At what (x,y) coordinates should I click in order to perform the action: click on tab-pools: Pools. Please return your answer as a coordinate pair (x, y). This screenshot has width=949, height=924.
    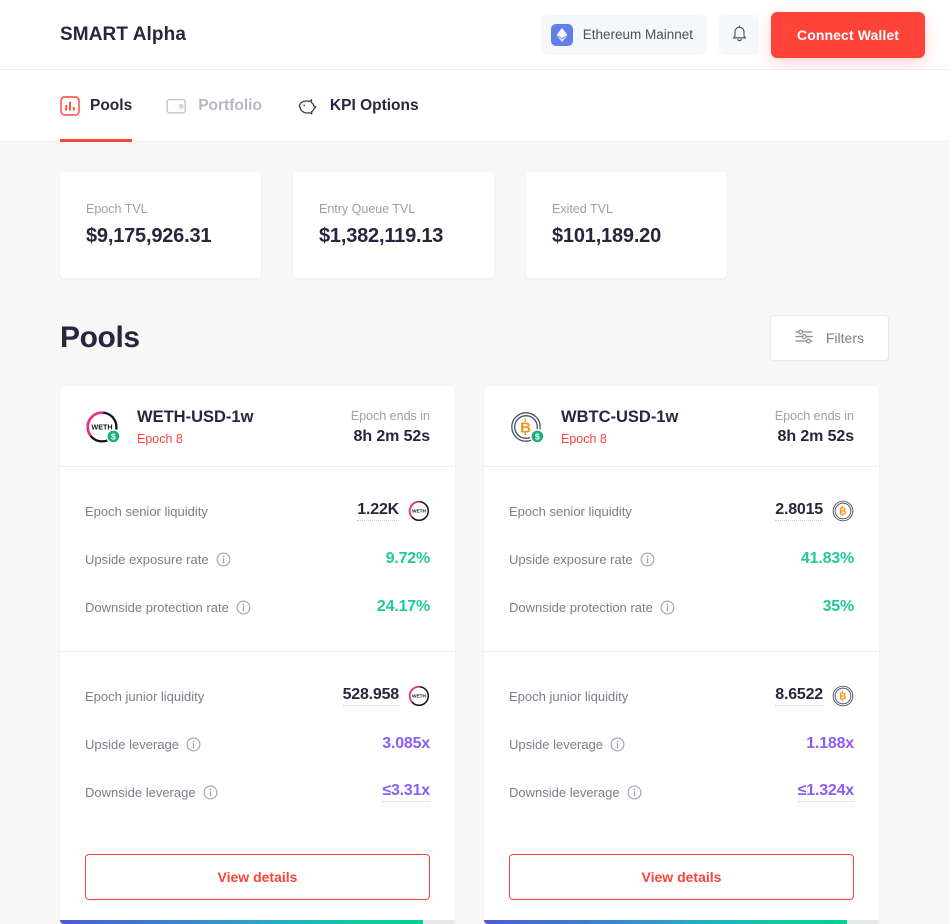
    Looking at the image, I should click on (96, 106).